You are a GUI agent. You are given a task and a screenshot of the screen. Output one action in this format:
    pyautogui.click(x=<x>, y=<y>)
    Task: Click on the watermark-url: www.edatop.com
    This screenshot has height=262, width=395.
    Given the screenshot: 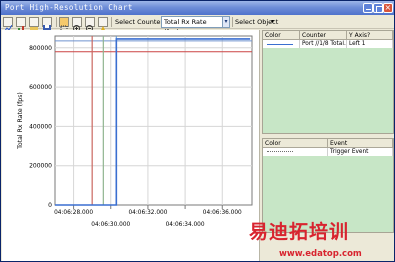 What is the action you would take?
    pyautogui.click(x=320, y=254)
    